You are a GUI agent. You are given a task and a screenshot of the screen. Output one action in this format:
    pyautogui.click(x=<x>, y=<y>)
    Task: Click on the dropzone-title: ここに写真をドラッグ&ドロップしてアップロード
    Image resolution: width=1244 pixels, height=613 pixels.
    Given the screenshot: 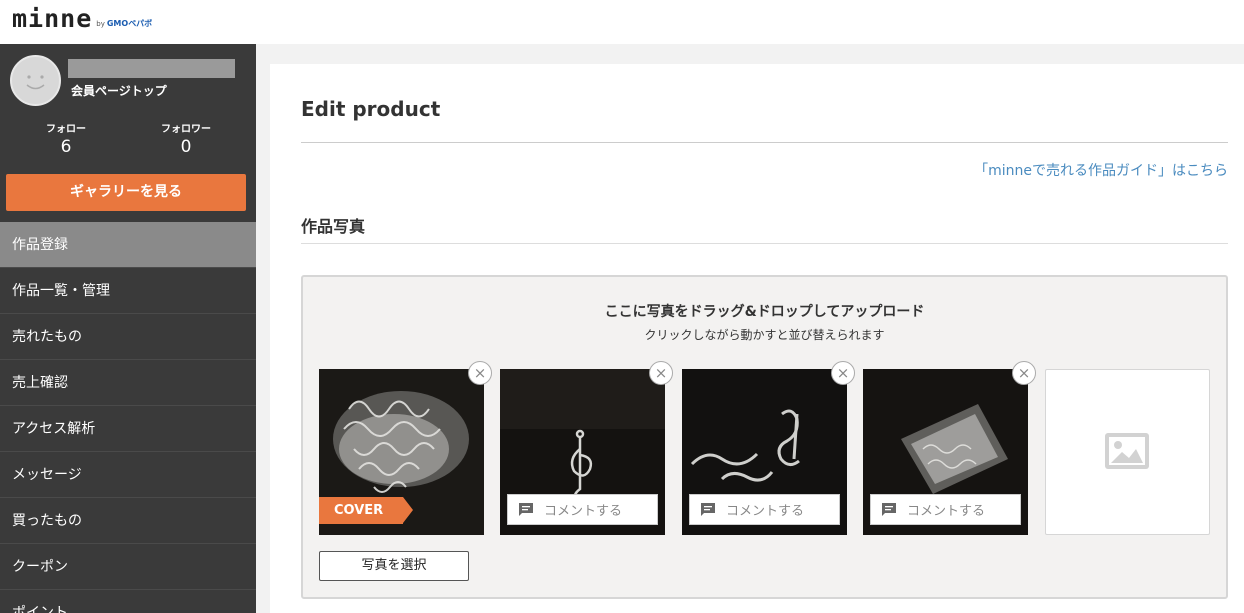 What is the action you would take?
    pyautogui.click(x=764, y=312)
    